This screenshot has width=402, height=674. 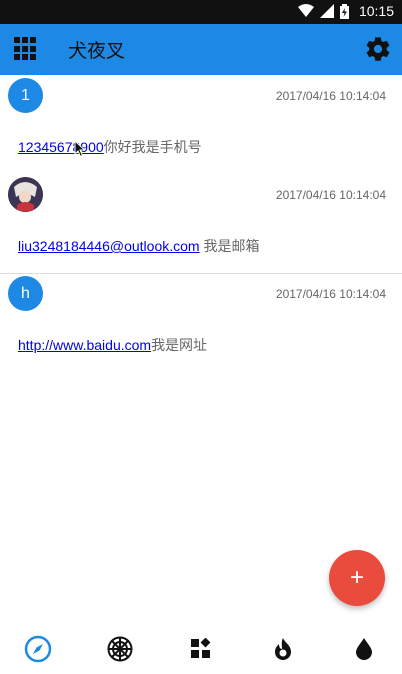 What do you see at coordinates (201, 49) in the screenshot?
I see `app-bar: 犬夜叉` at bounding box center [201, 49].